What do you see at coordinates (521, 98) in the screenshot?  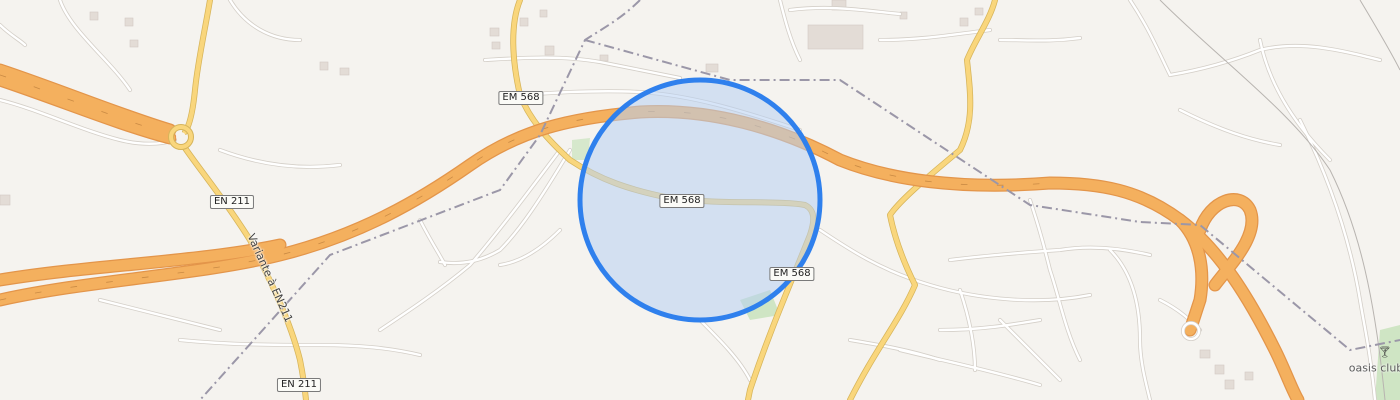 I see `road-label-em568: EM 568` at bounding box center [521, 98].